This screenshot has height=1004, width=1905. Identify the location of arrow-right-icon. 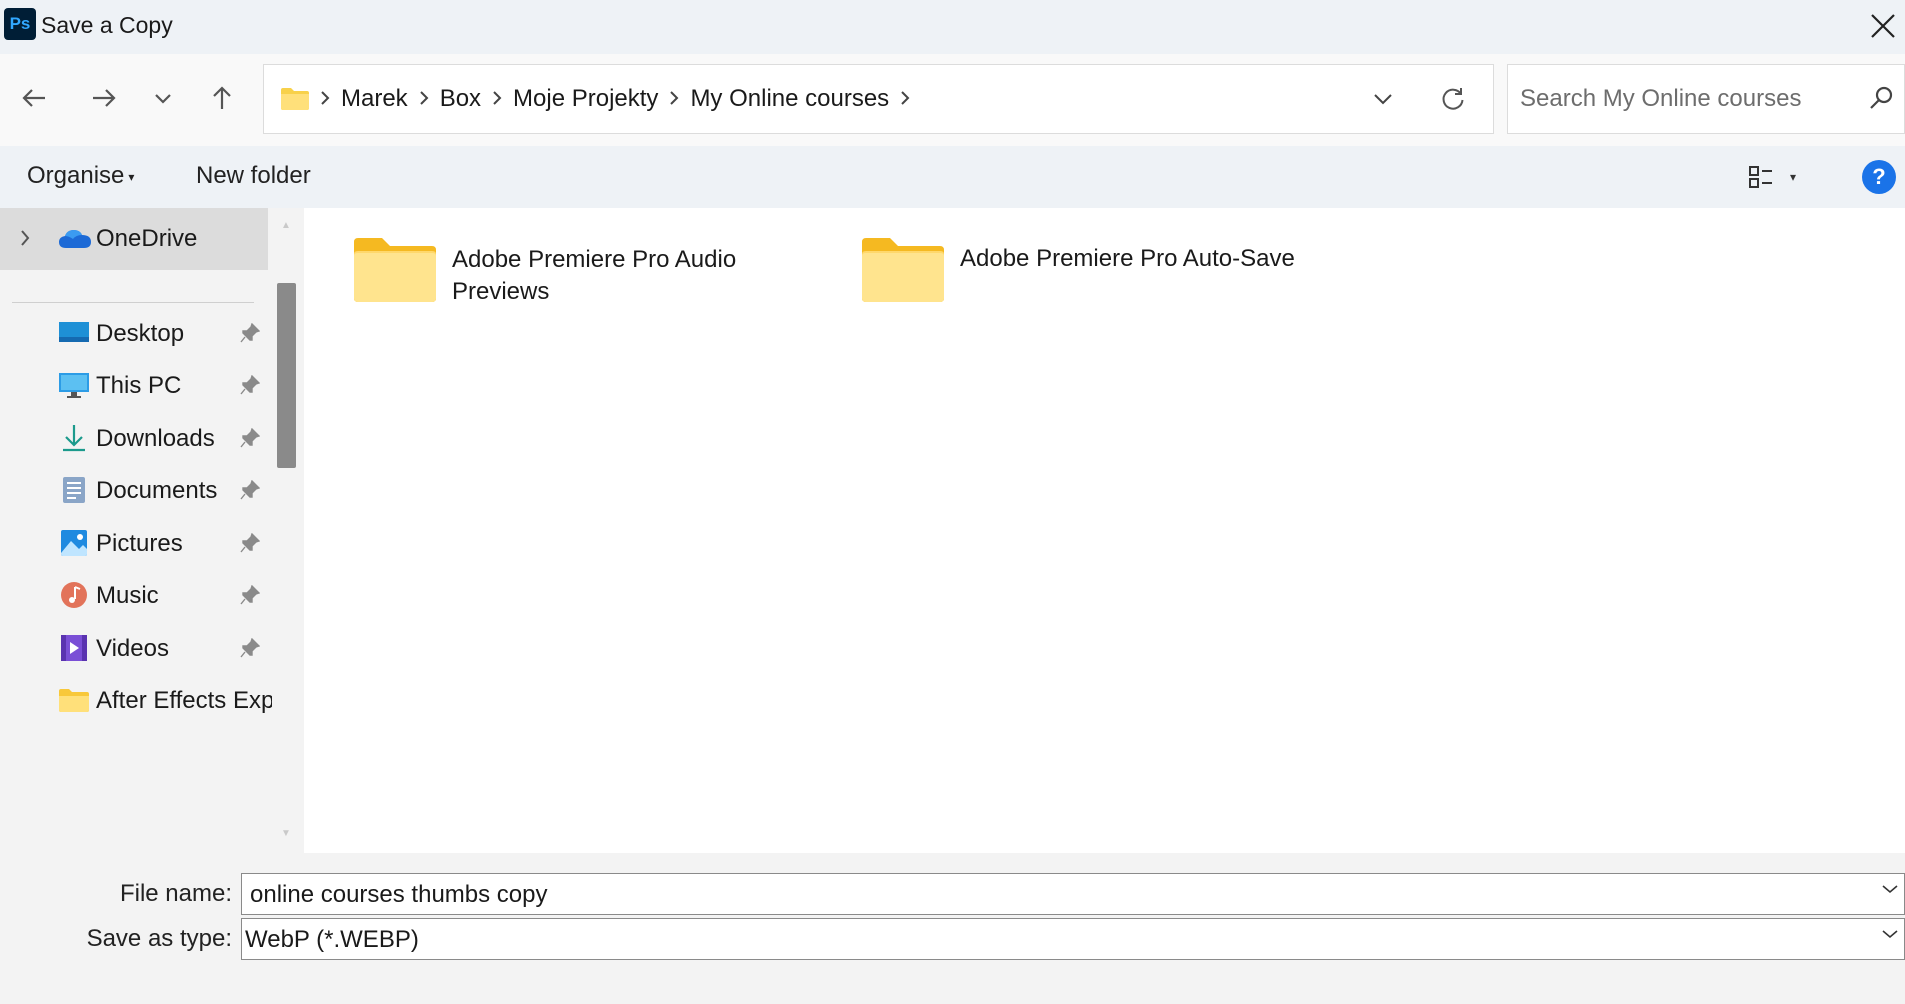
(104, 98).